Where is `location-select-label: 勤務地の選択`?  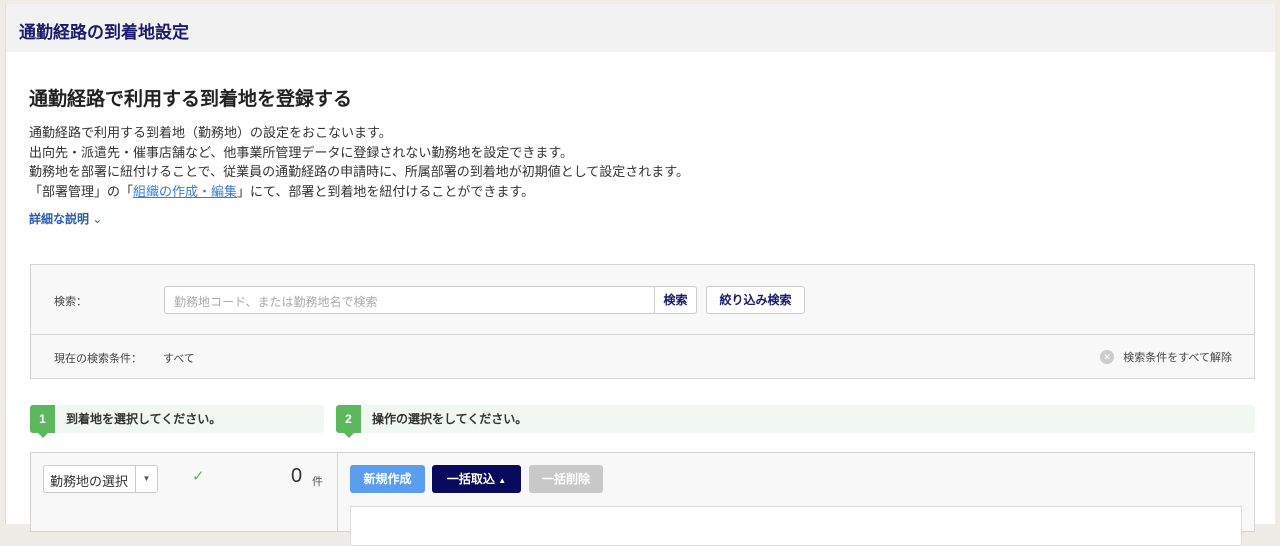
location-select-label: 勤務地の選択 is located at coordinates (89, 481).